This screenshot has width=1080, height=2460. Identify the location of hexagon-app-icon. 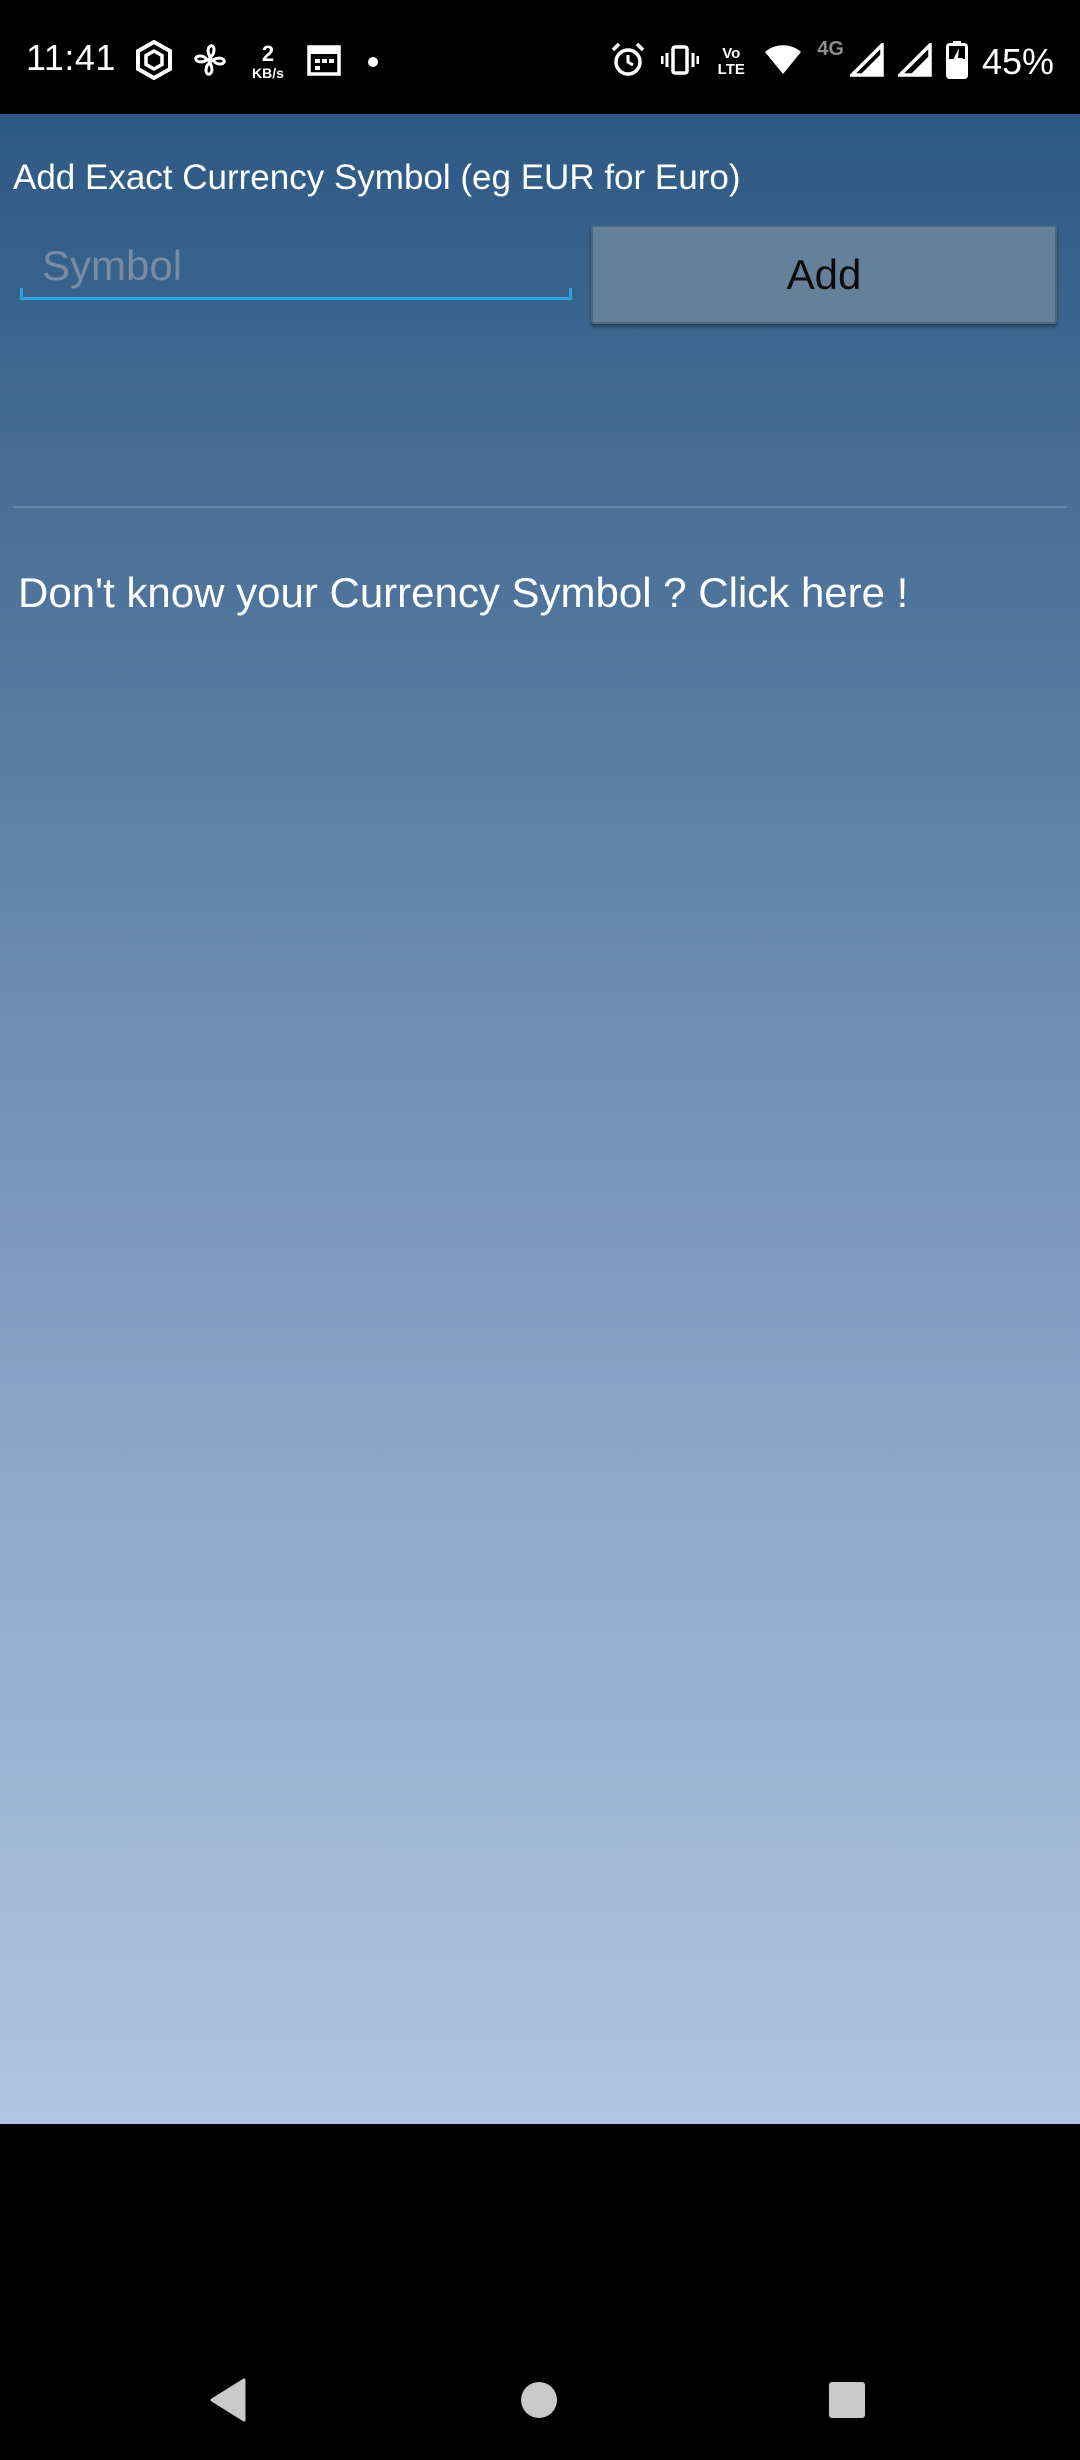
(154, 62).